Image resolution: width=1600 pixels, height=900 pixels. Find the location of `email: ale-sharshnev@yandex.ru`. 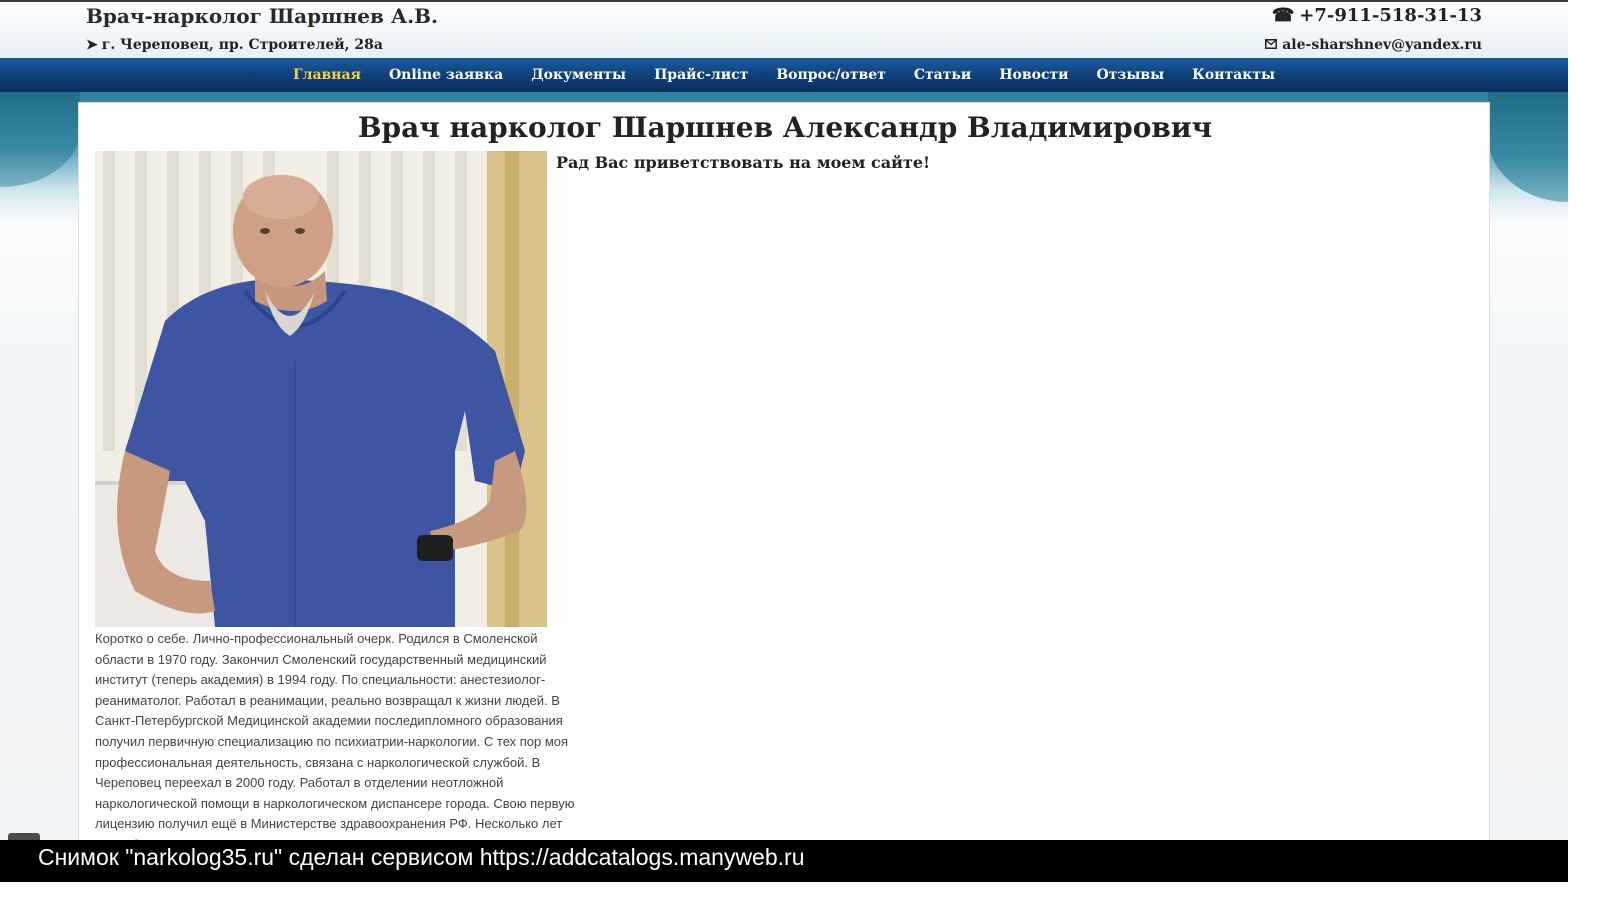

email: ale-sharshnev@yandex.ru is located at coordinates (1373, 45).